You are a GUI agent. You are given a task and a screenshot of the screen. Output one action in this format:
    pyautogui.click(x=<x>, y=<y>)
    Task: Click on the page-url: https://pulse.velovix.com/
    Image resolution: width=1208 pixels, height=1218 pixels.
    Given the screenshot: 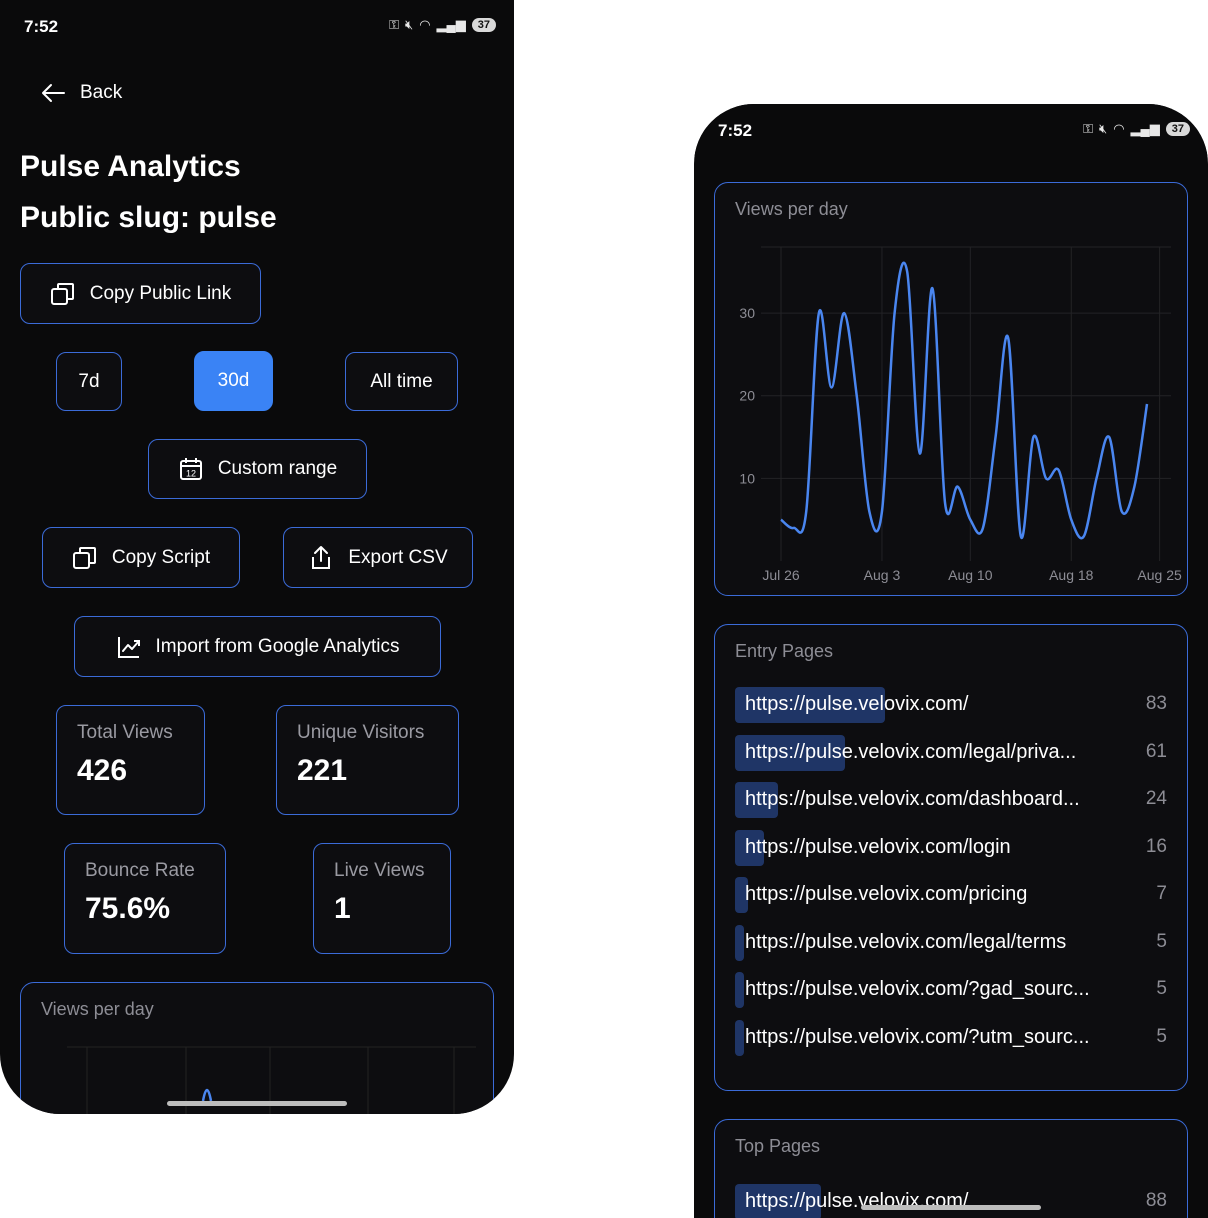 What is the action you would take?
    pyautogui.click(x=857, y=704)
    